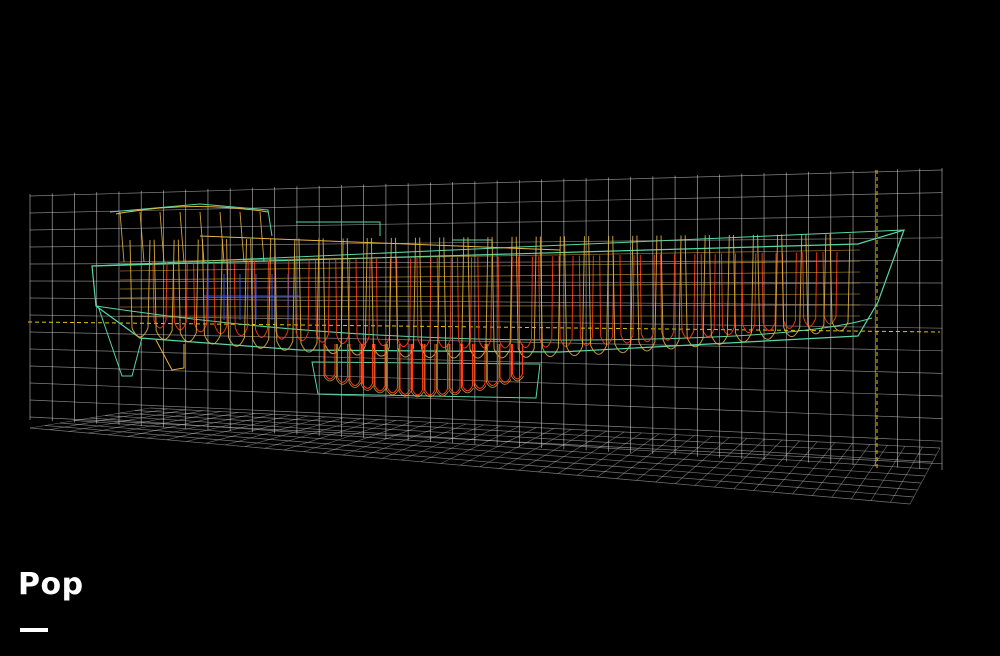  What do you see at coordinates (338, 228) in the screenshot?
I see `coachroof-outline` at bounding box center [338, 228].